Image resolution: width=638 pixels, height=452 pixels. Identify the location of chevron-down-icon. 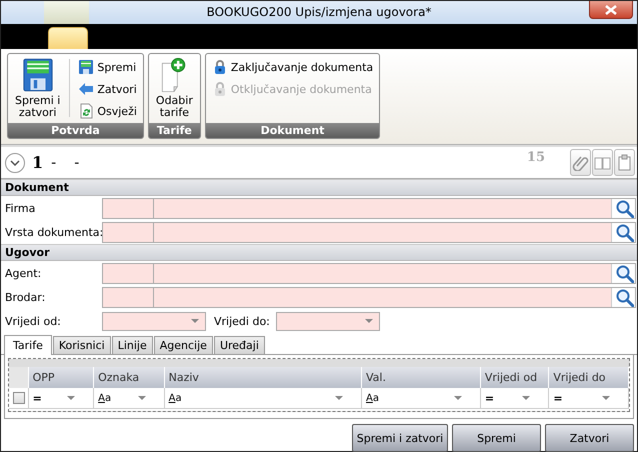
(15, 163).